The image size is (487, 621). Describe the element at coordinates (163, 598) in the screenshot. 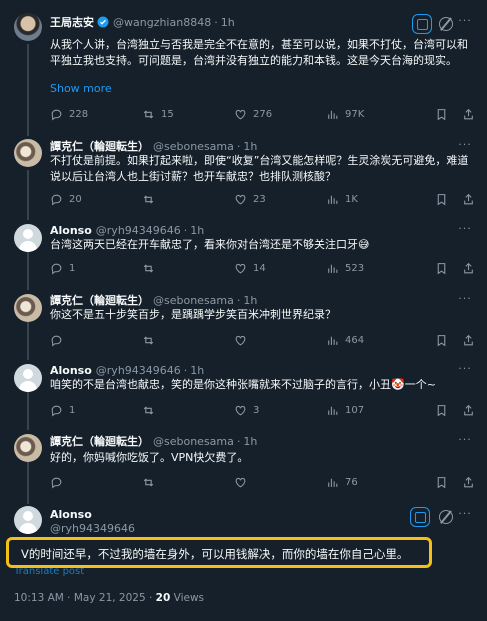

I see `views-count: 20` at that location.